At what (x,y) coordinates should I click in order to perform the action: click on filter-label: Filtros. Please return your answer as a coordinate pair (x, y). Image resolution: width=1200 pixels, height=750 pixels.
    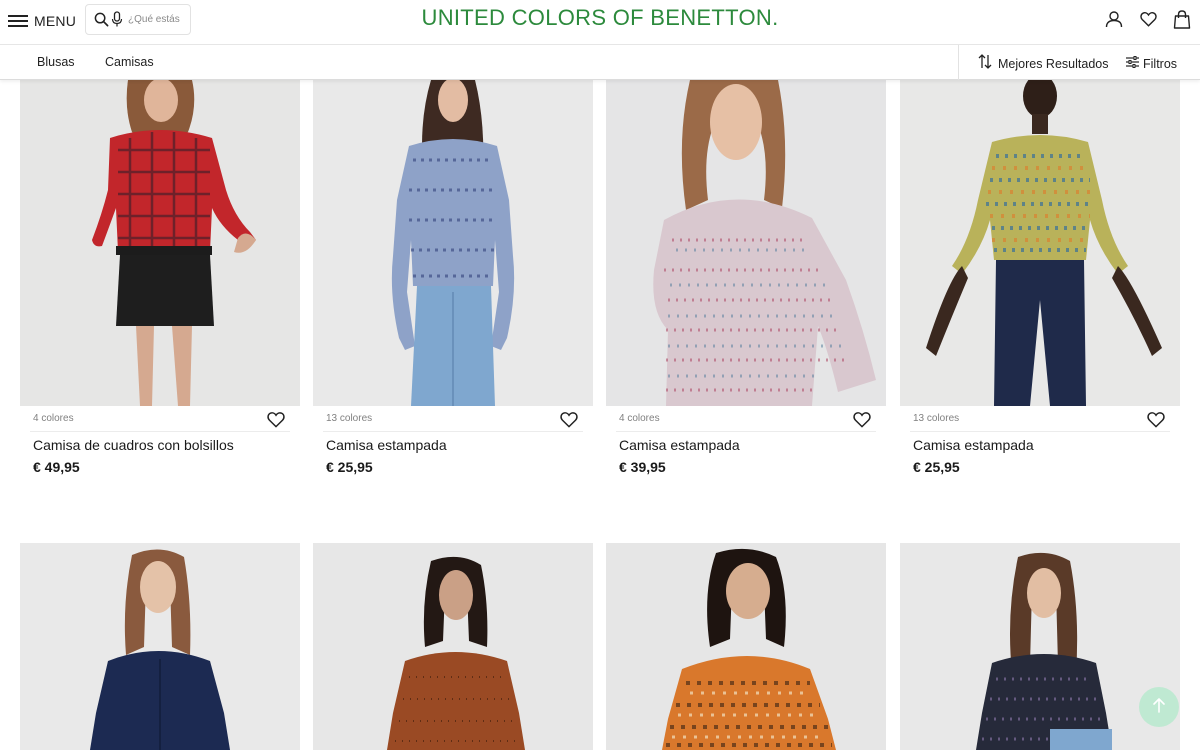
    Looking at the image, I should click on (1160, 64).